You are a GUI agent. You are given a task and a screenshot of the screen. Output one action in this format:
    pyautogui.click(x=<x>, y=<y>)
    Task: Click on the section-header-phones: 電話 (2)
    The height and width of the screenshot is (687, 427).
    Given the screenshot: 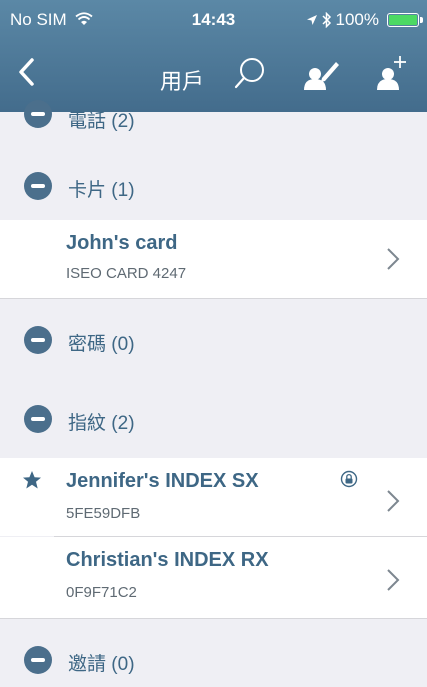 What is the action you would take?
    pyautogui.click(x=213, y=125)
    